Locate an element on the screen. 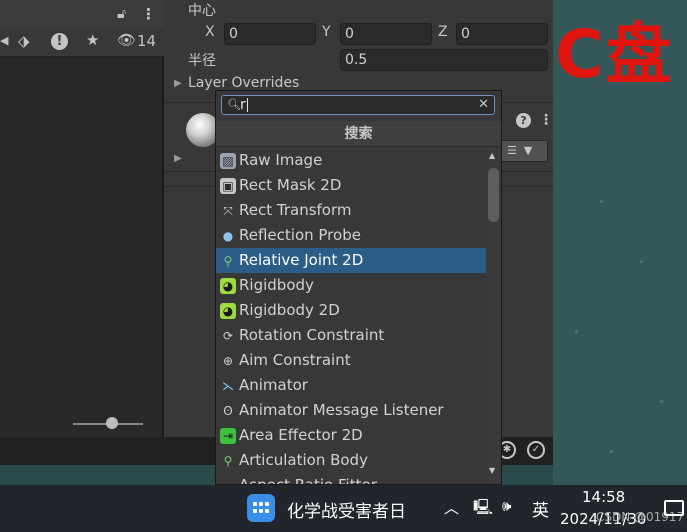 The height and width of the screenshot is (532, 687). clock-time: 14:58 is located at coordinates (603, 497).